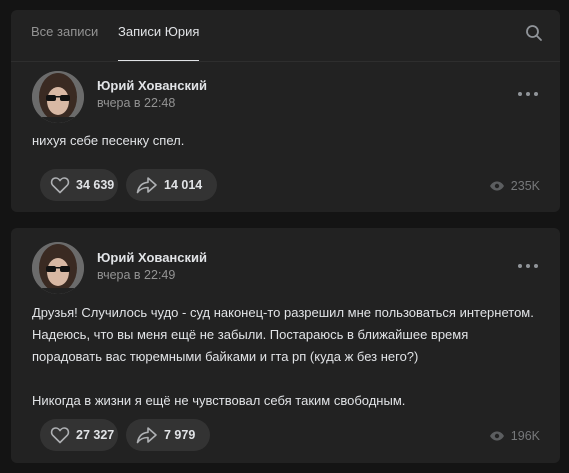  What do you see at coordinates (525, 186) in the screenshot?
I see `views-count: 235K` at bounding box center [525, 186].